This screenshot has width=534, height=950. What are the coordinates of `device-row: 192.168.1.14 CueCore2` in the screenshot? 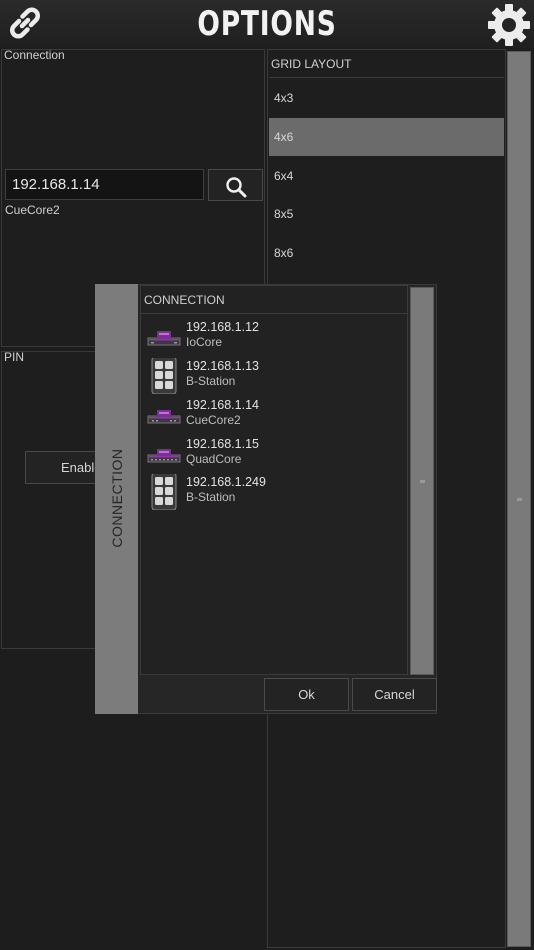 It's located at (274, 414).